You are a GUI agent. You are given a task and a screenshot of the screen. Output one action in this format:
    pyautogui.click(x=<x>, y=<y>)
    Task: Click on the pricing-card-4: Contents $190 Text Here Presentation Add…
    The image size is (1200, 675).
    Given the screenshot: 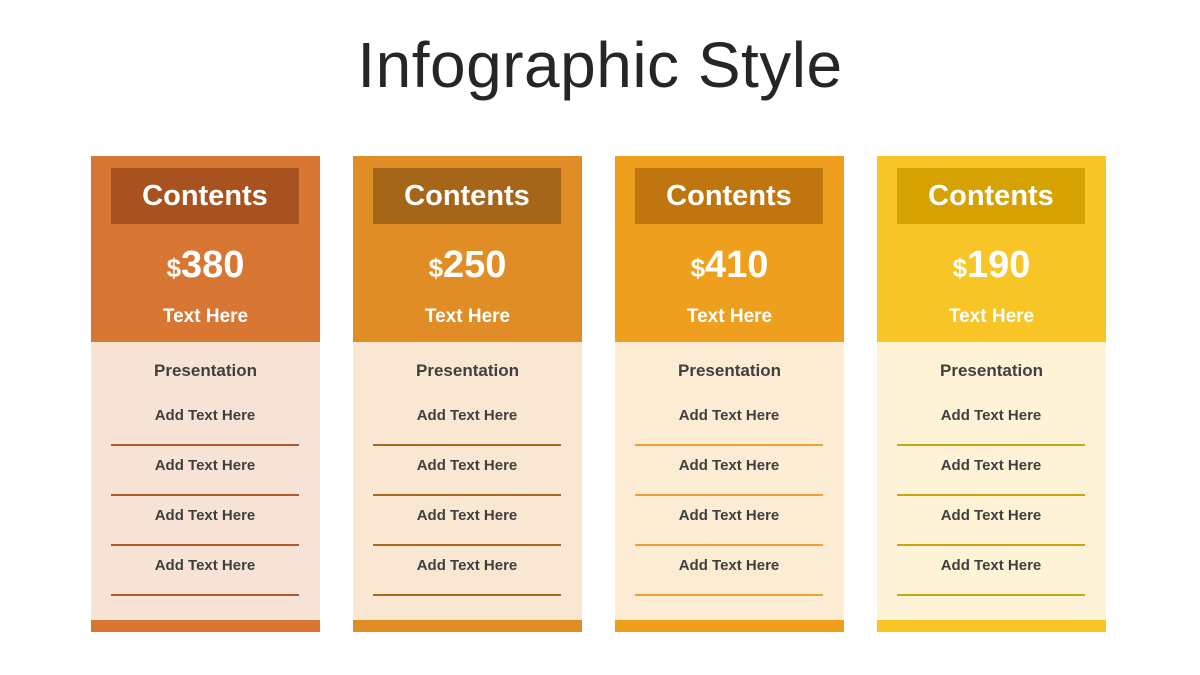 What is the action you would take?
    pyautogui.click(x=991, y=394)
    